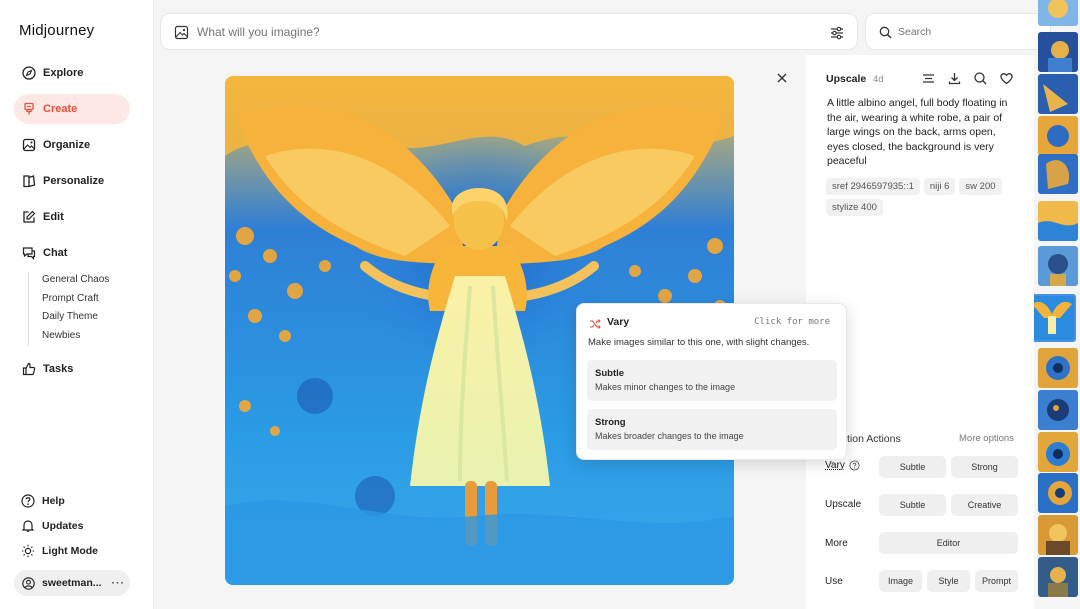 This screenshot has width=1080, height=609. Describe the element at coordinates (665, 387) in the screenshot. I see `option-description: Makes minor changes to the image` at that location.